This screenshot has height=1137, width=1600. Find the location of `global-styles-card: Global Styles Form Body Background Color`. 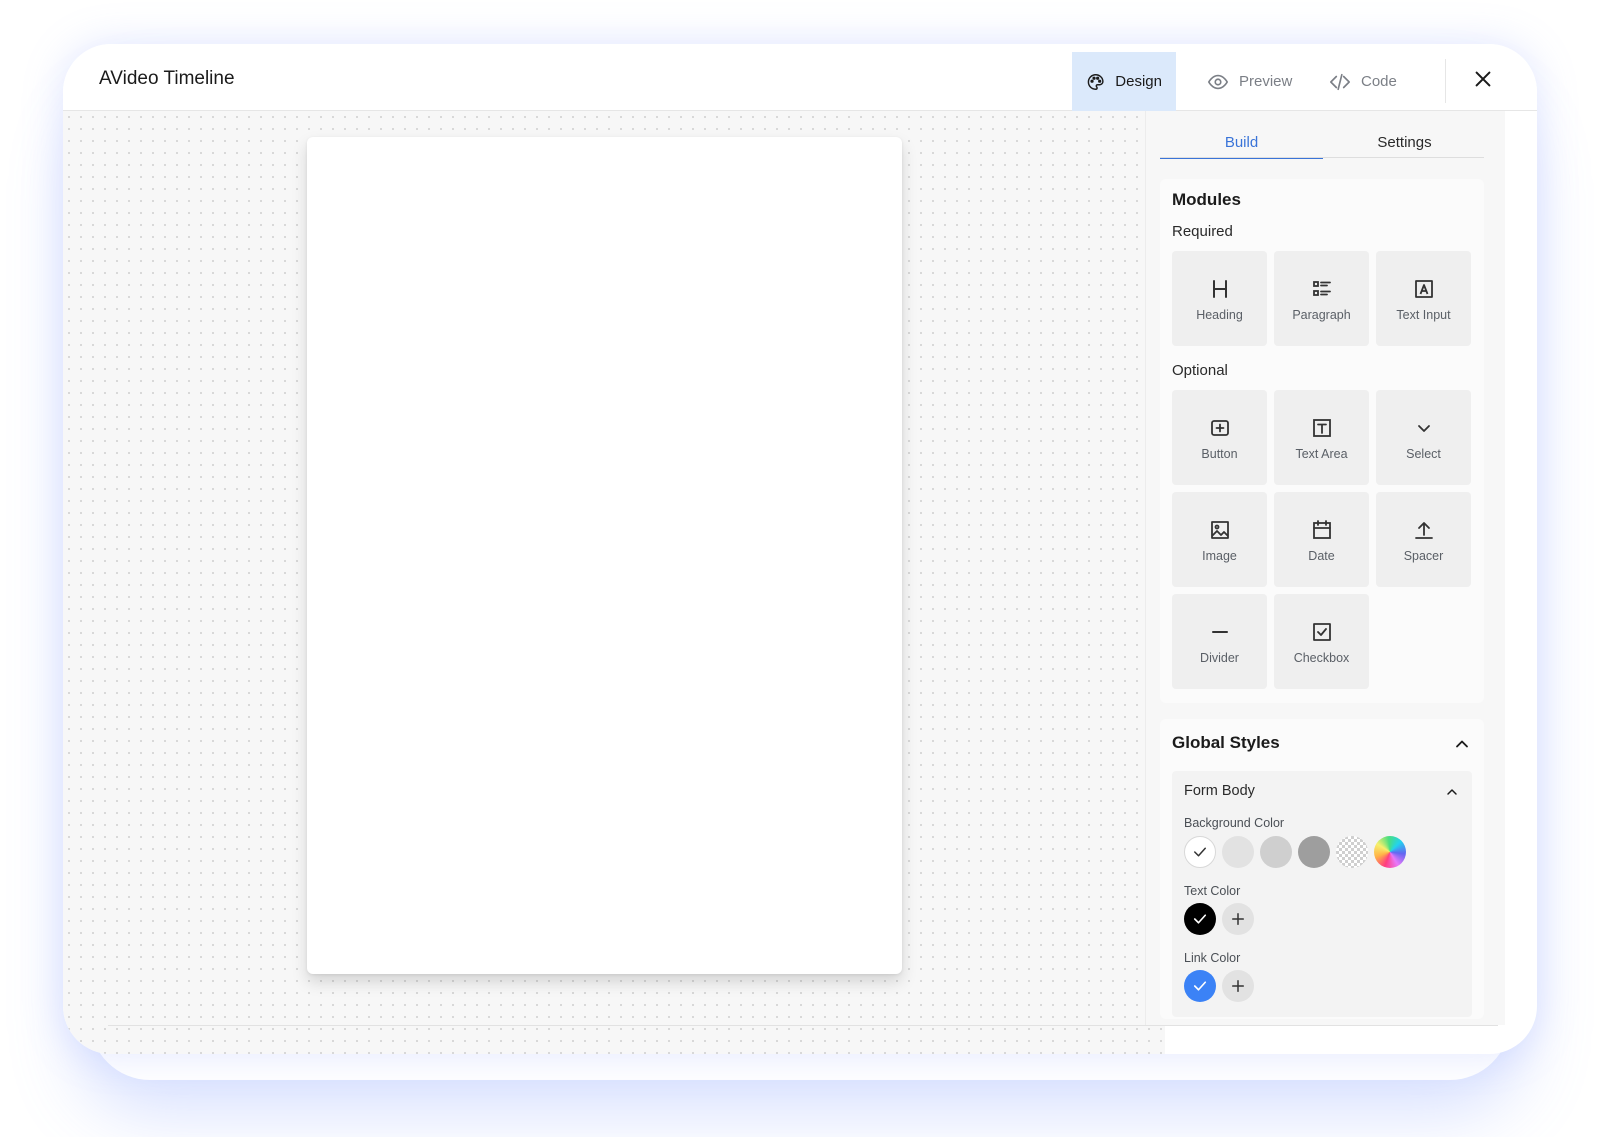

global-styles-card: Global Styles Form Body Background Color is located at coordinates (1322, 869).